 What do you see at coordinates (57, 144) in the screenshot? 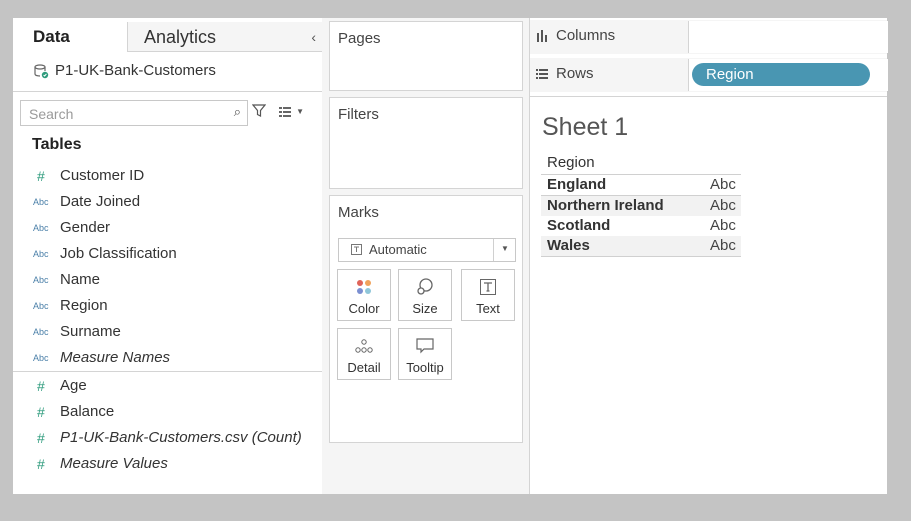
I see `tables-heading: Tables` at bounding box center [57, 144].